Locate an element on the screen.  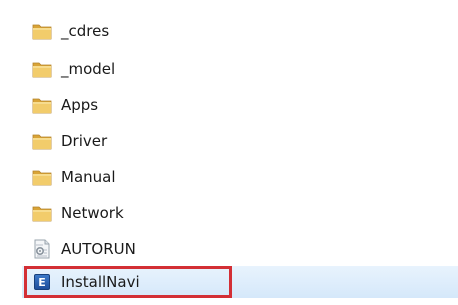
application-icon: E is located at coordinates (42, 282).